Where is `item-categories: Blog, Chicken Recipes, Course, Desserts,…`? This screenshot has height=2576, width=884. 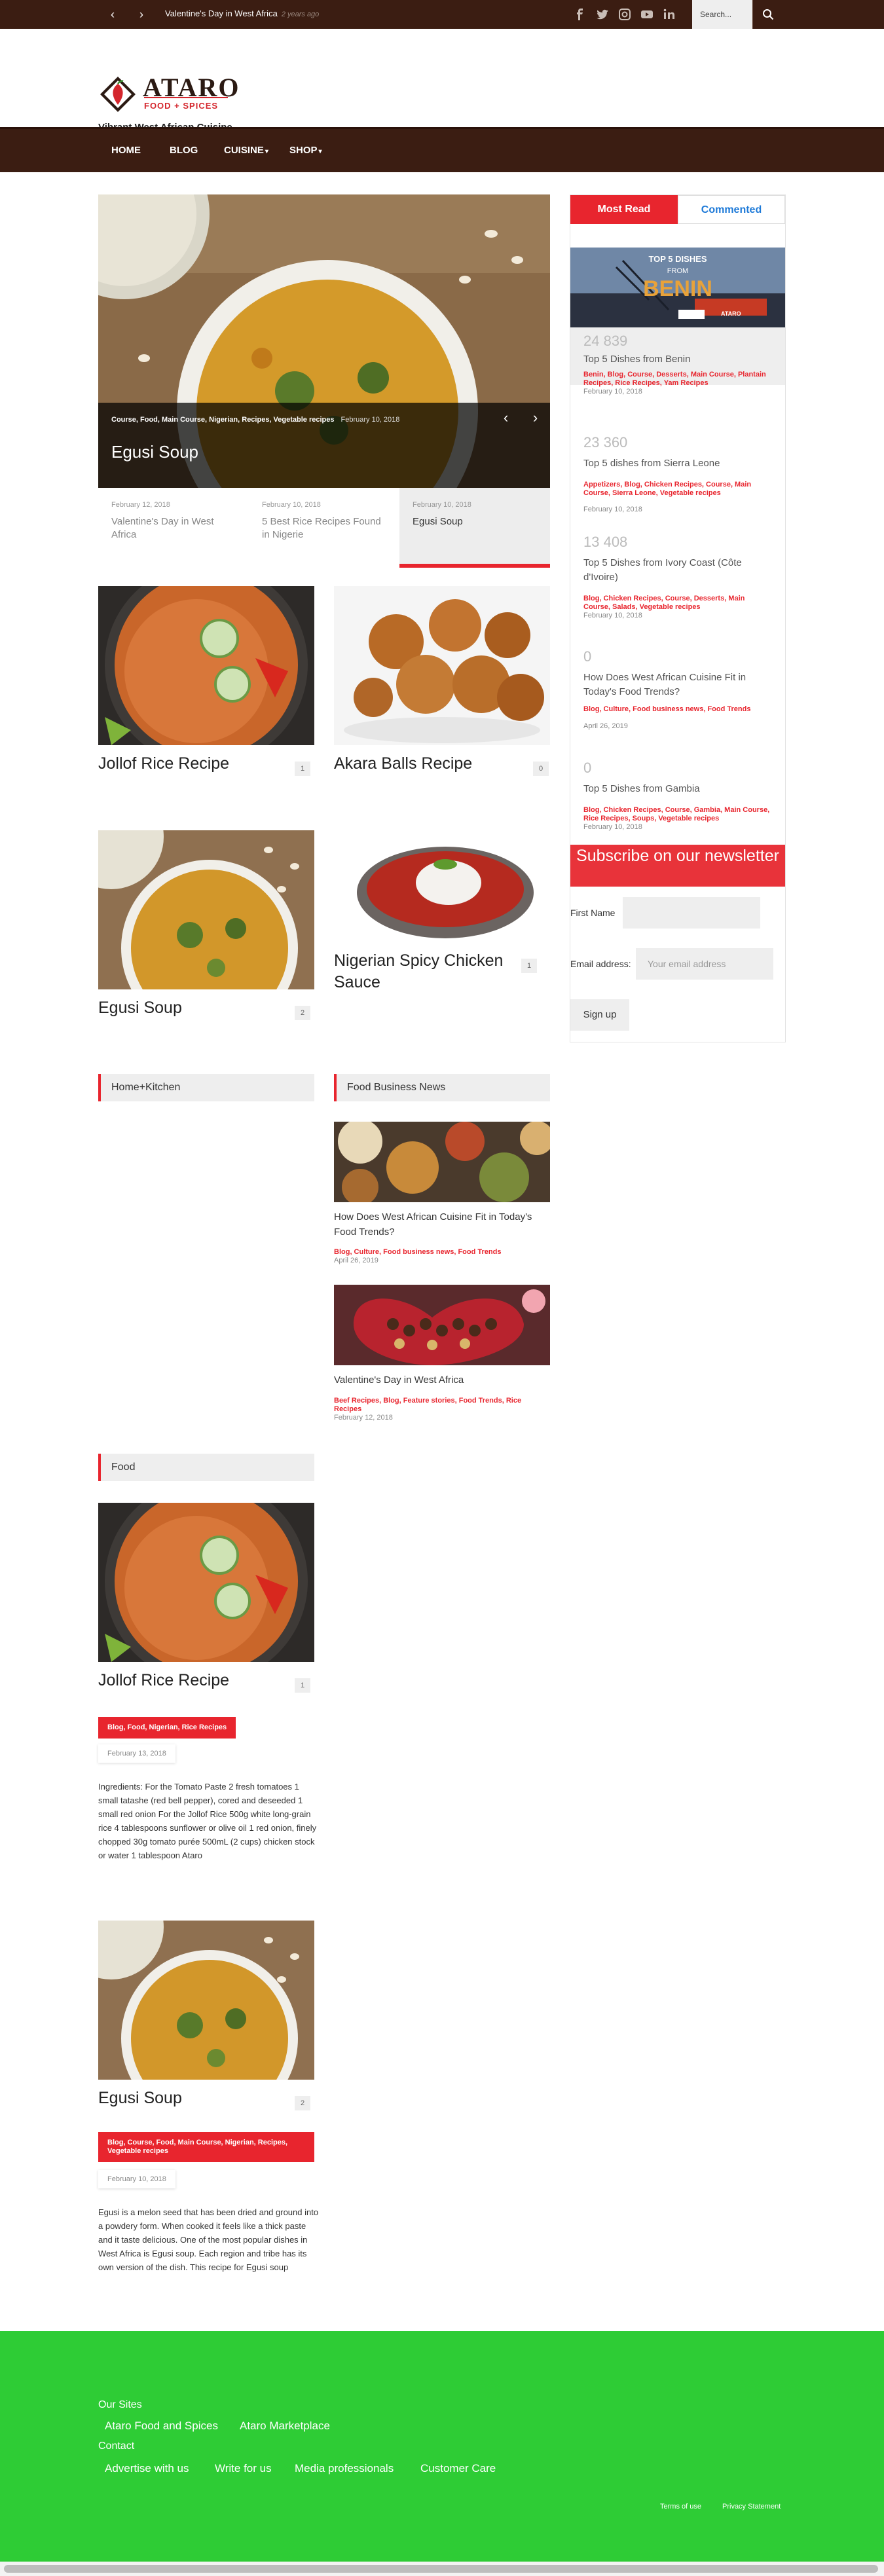 item-categories: Blog, Chicken Recipes, Course, Desserts,… is located at coordinates (678, 603).